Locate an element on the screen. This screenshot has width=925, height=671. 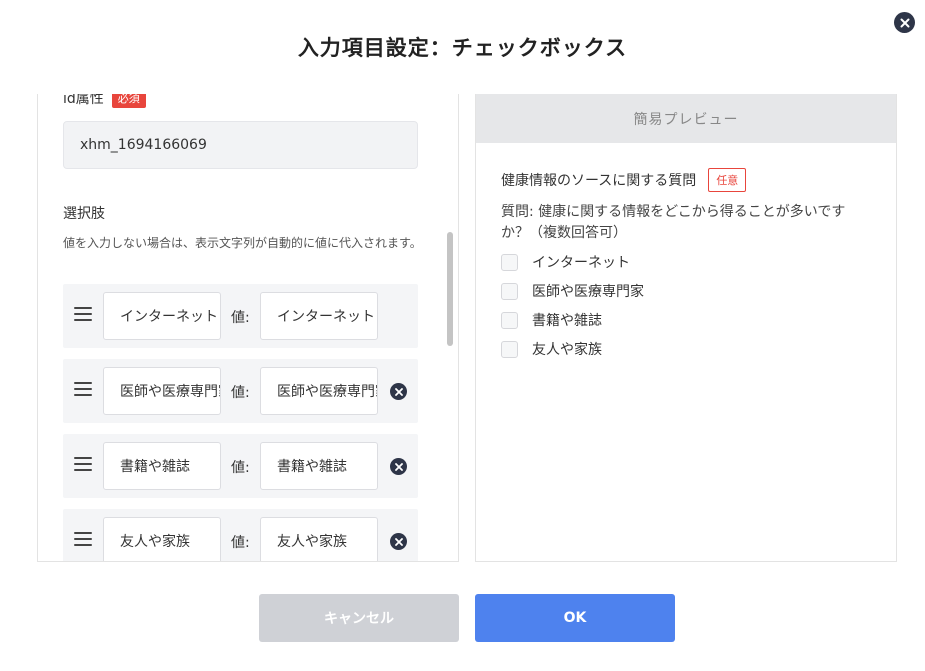
preview-question-row: 健康情報のソースに関する質問 任意 is located at coordinates (624, 180).